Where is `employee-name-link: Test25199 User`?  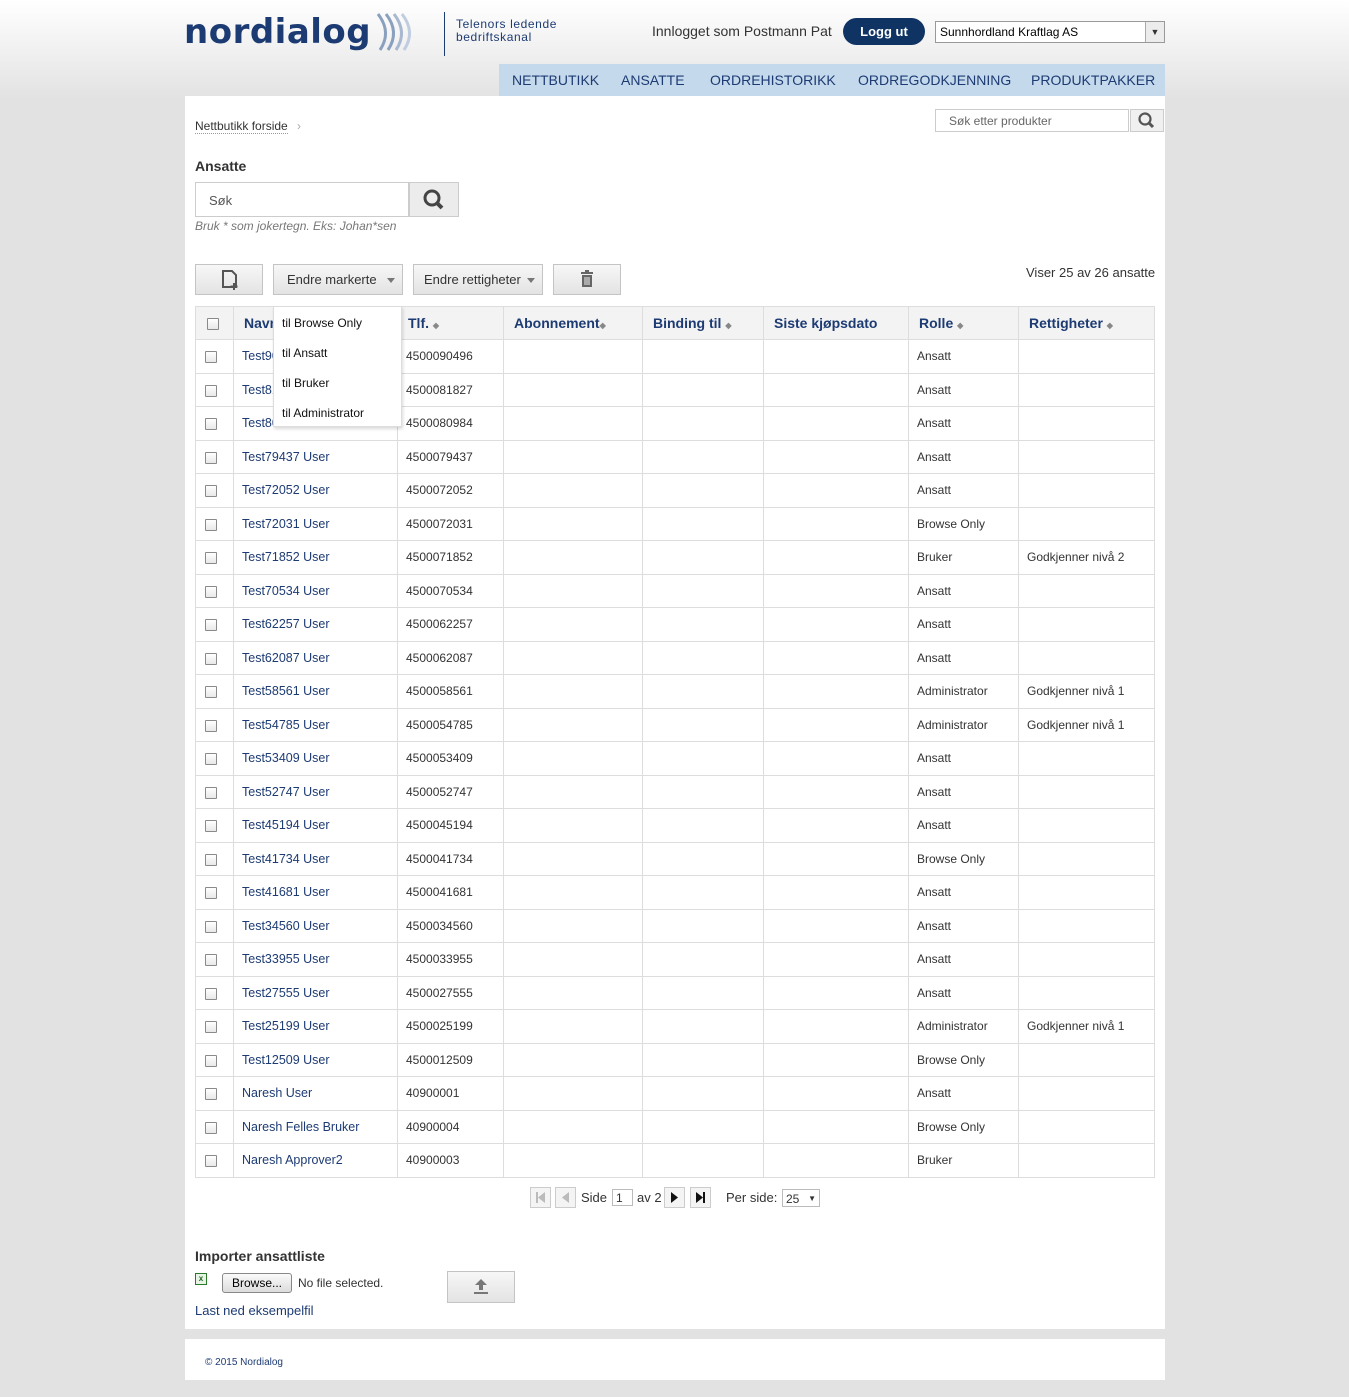 employee-name-link: Test25199 User is located at coordinates (286, 1026).